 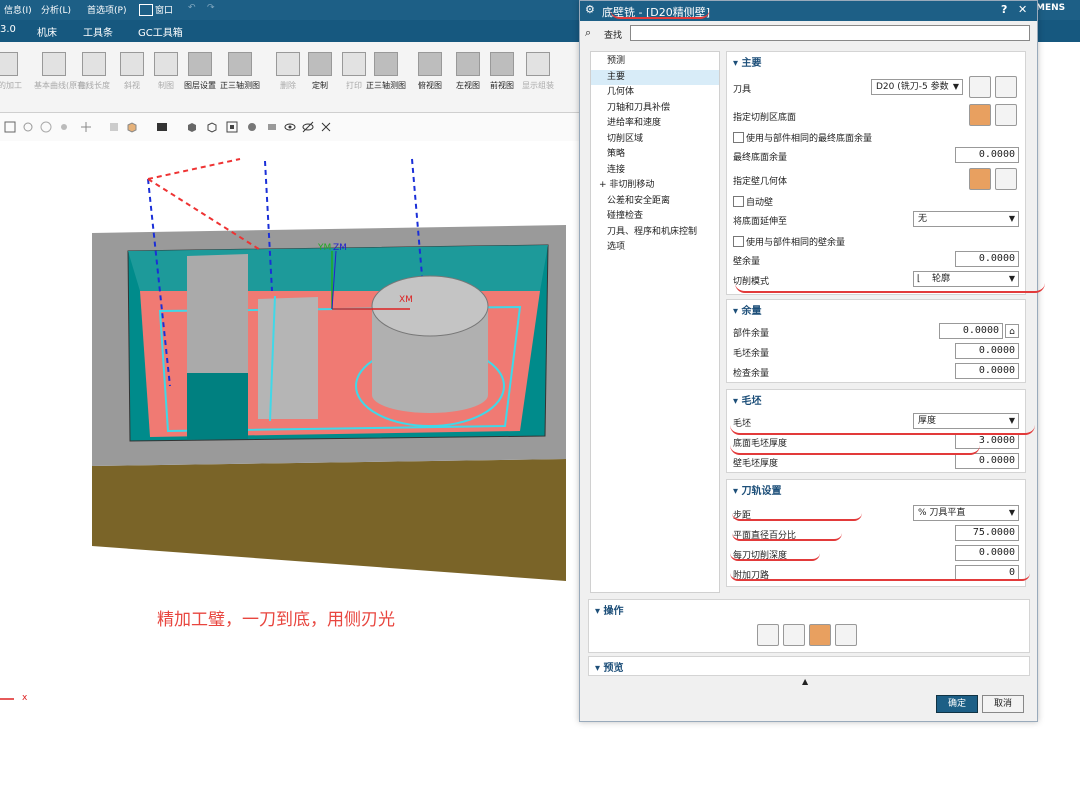 What do you see at coordinates (46, 127) in the screenshot?
I see `circle-icon` at bounding box center [46, 127].